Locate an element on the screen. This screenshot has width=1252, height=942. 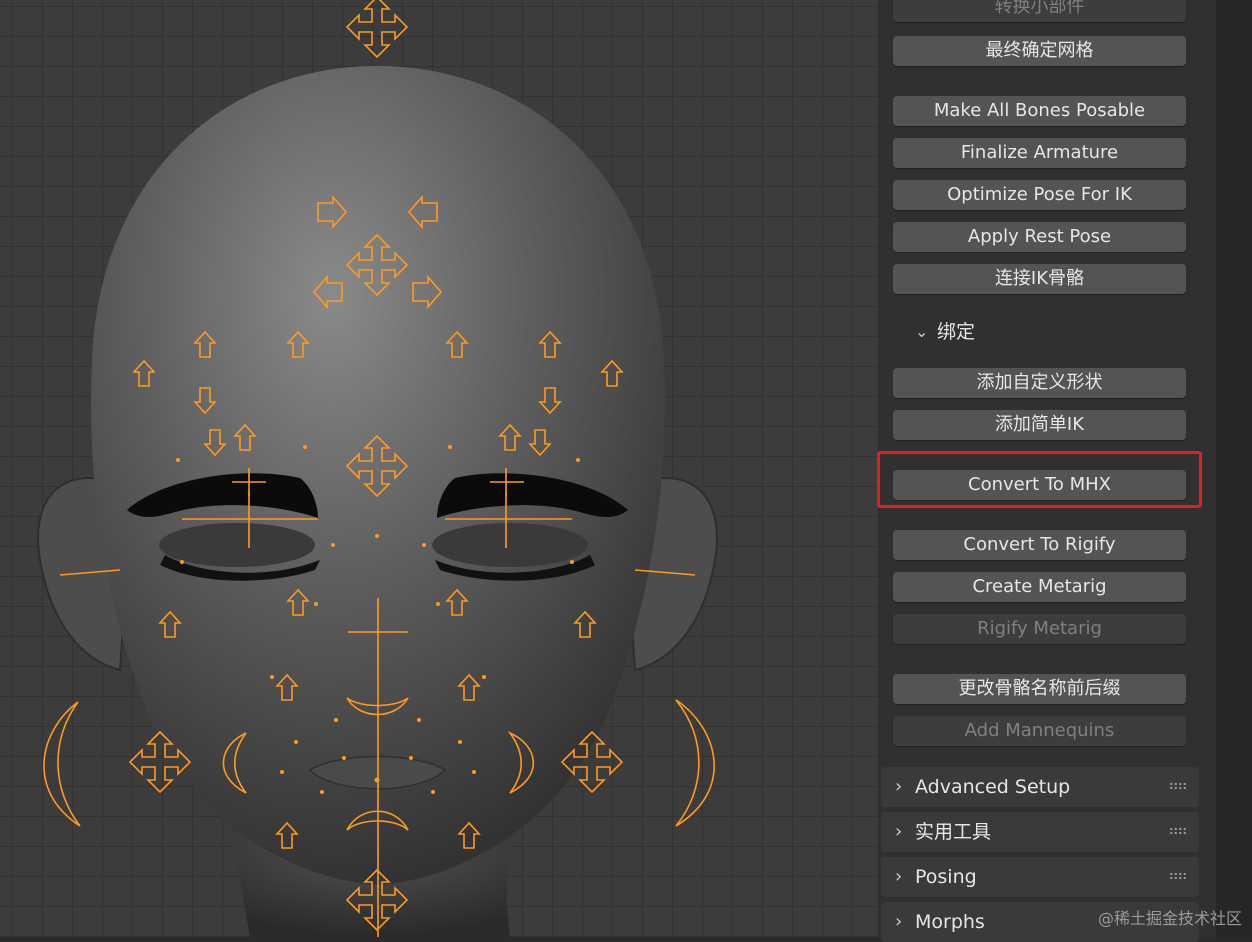
section-posing: › Posing is located at coordinates (1040, 877).